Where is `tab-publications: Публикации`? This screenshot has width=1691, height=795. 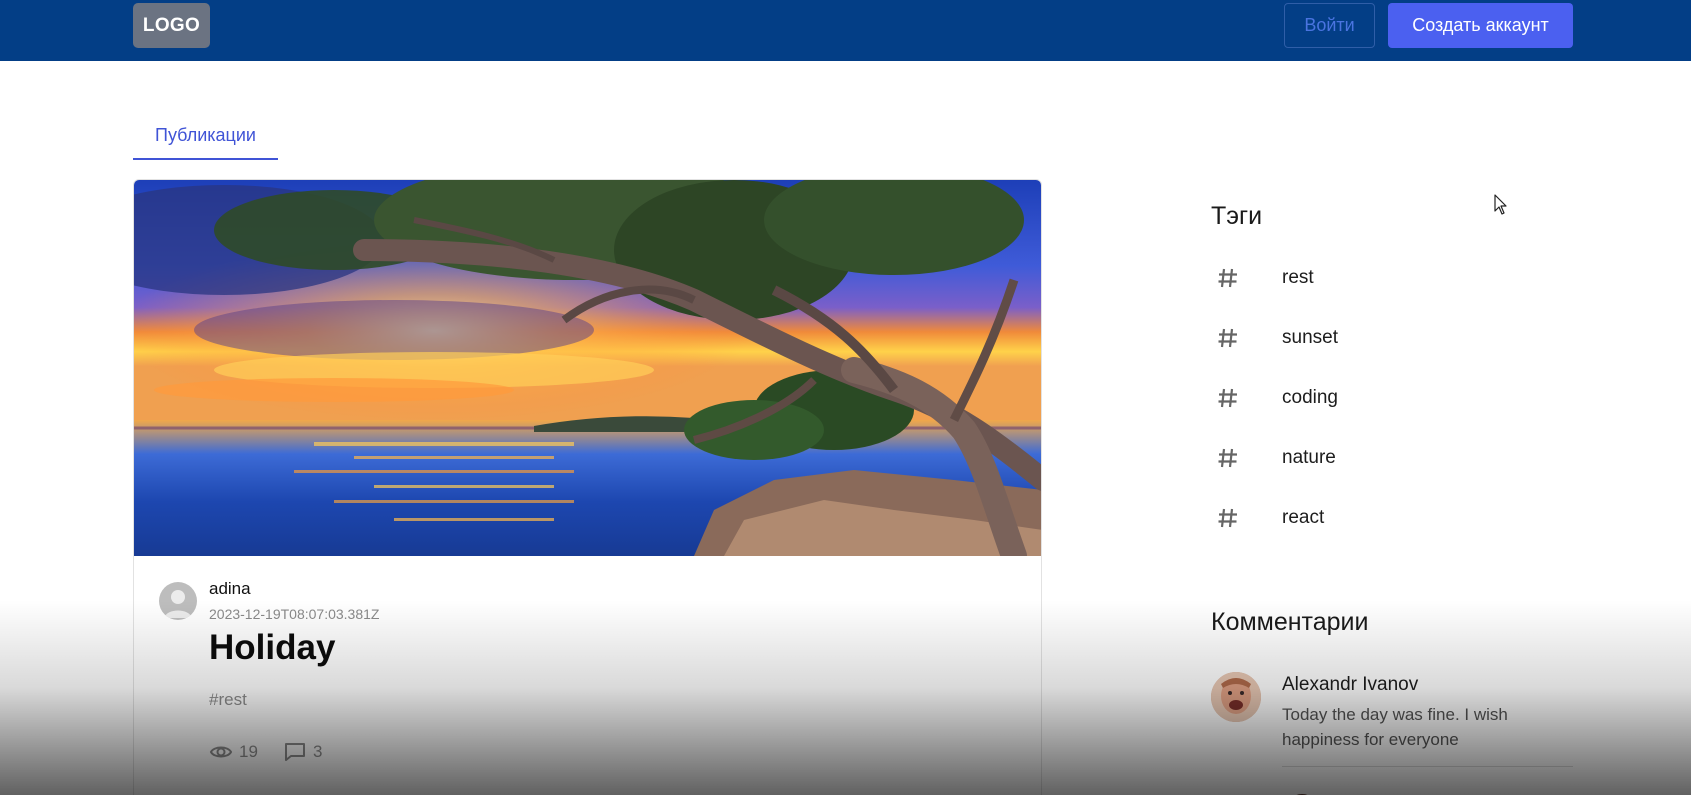 tab-publications: Публикации is located at coordinates (205, 136).